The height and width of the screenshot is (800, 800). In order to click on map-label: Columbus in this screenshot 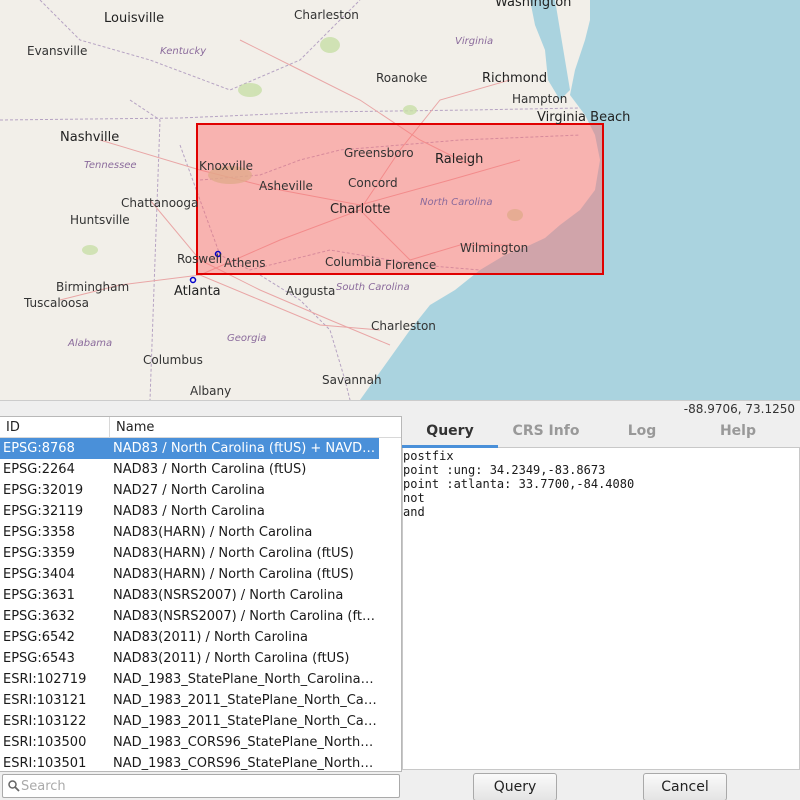, I will do `click(173, 360)`.